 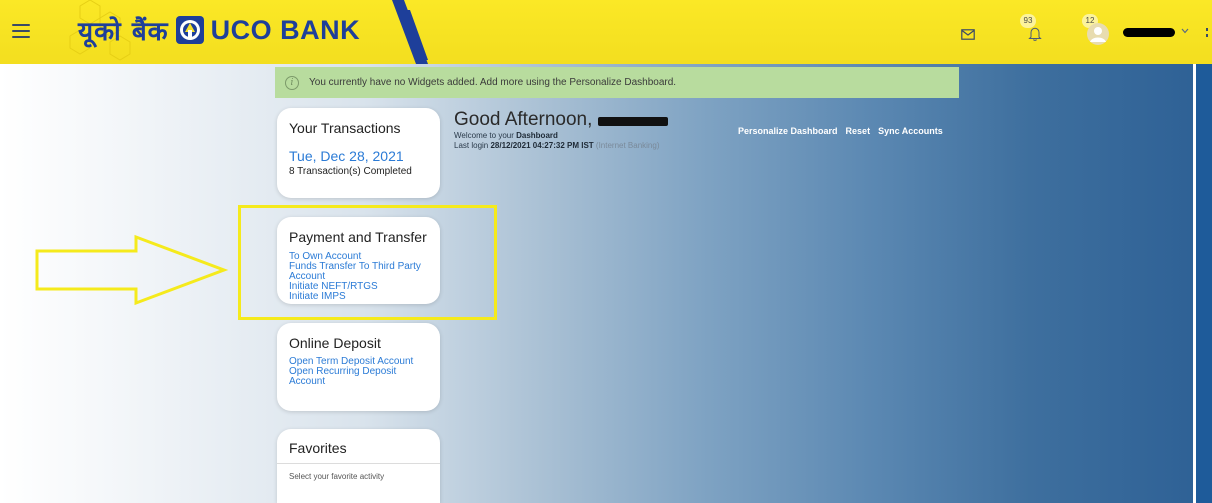 What do you see at coordinates (1185, 31) in the screenshot?
I see `chevron-down-icon` at bounding box center [1185, 31].